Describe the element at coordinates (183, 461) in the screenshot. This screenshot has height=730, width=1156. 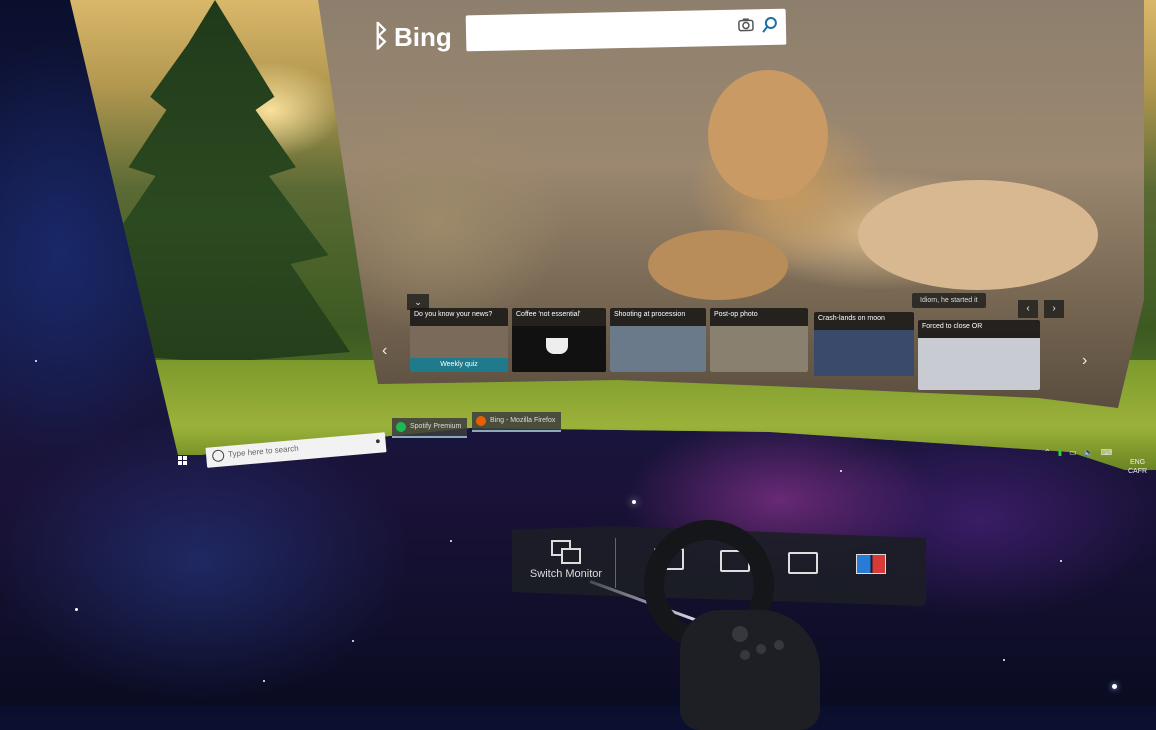
I see `windows-start-icon` at that location.